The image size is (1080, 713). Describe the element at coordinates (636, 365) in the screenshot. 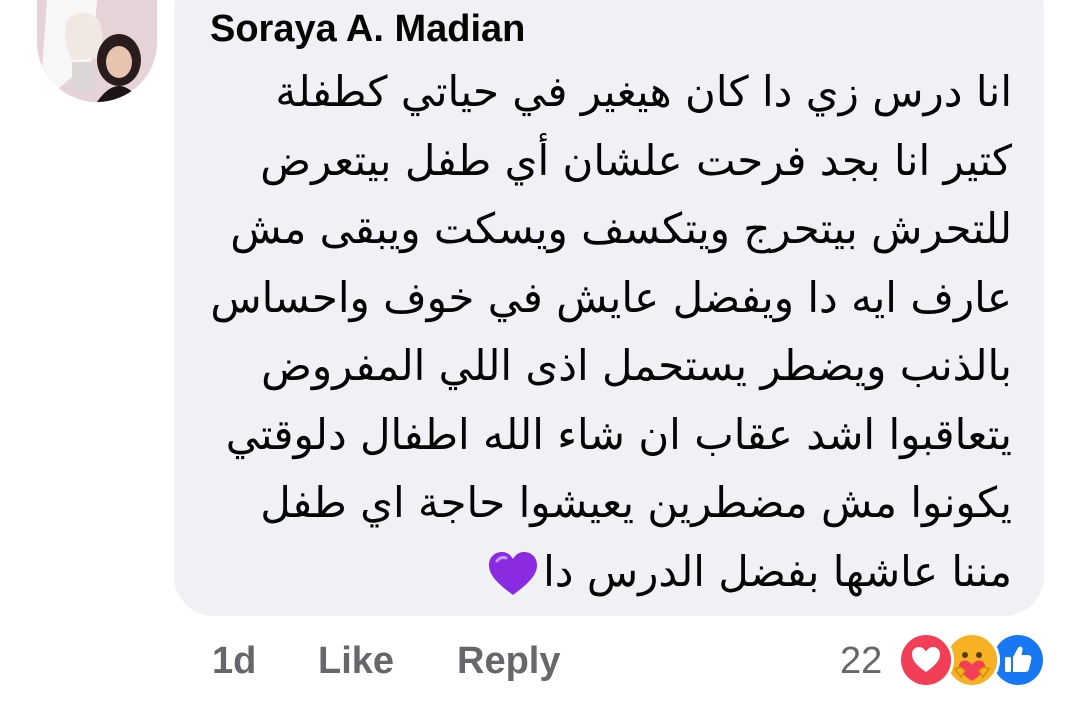

I see `comment-line: بالذنب ويضطر يستحمل اذى اللي المفروض` at that location.